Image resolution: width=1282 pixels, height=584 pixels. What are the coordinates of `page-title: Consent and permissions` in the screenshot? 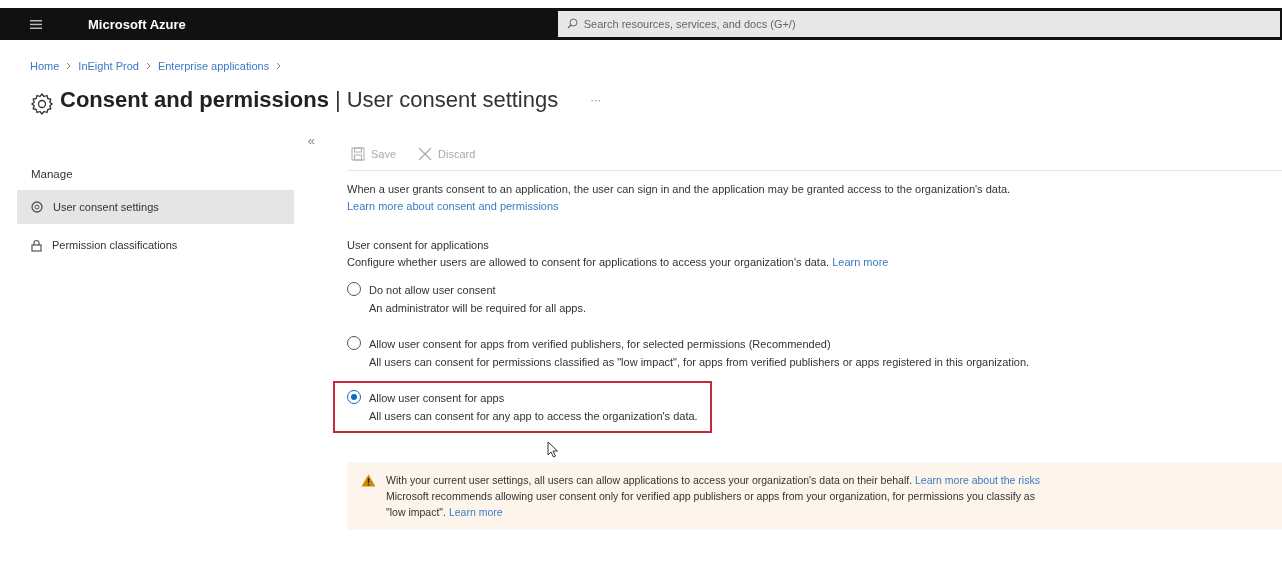 It's located at (194, 100).